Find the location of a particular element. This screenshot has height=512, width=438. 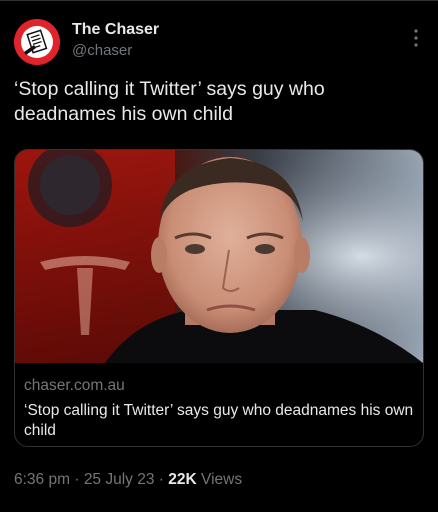

more-options-button is located at coordinates (416, 38).